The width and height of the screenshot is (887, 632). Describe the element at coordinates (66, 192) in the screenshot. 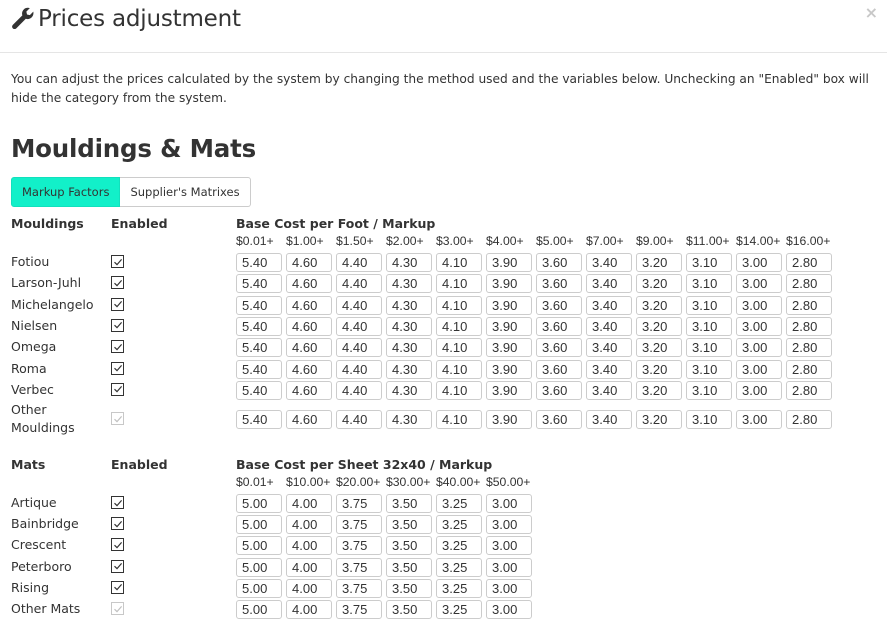

I see `tab-markup-factors: Markup Factors` at that location.